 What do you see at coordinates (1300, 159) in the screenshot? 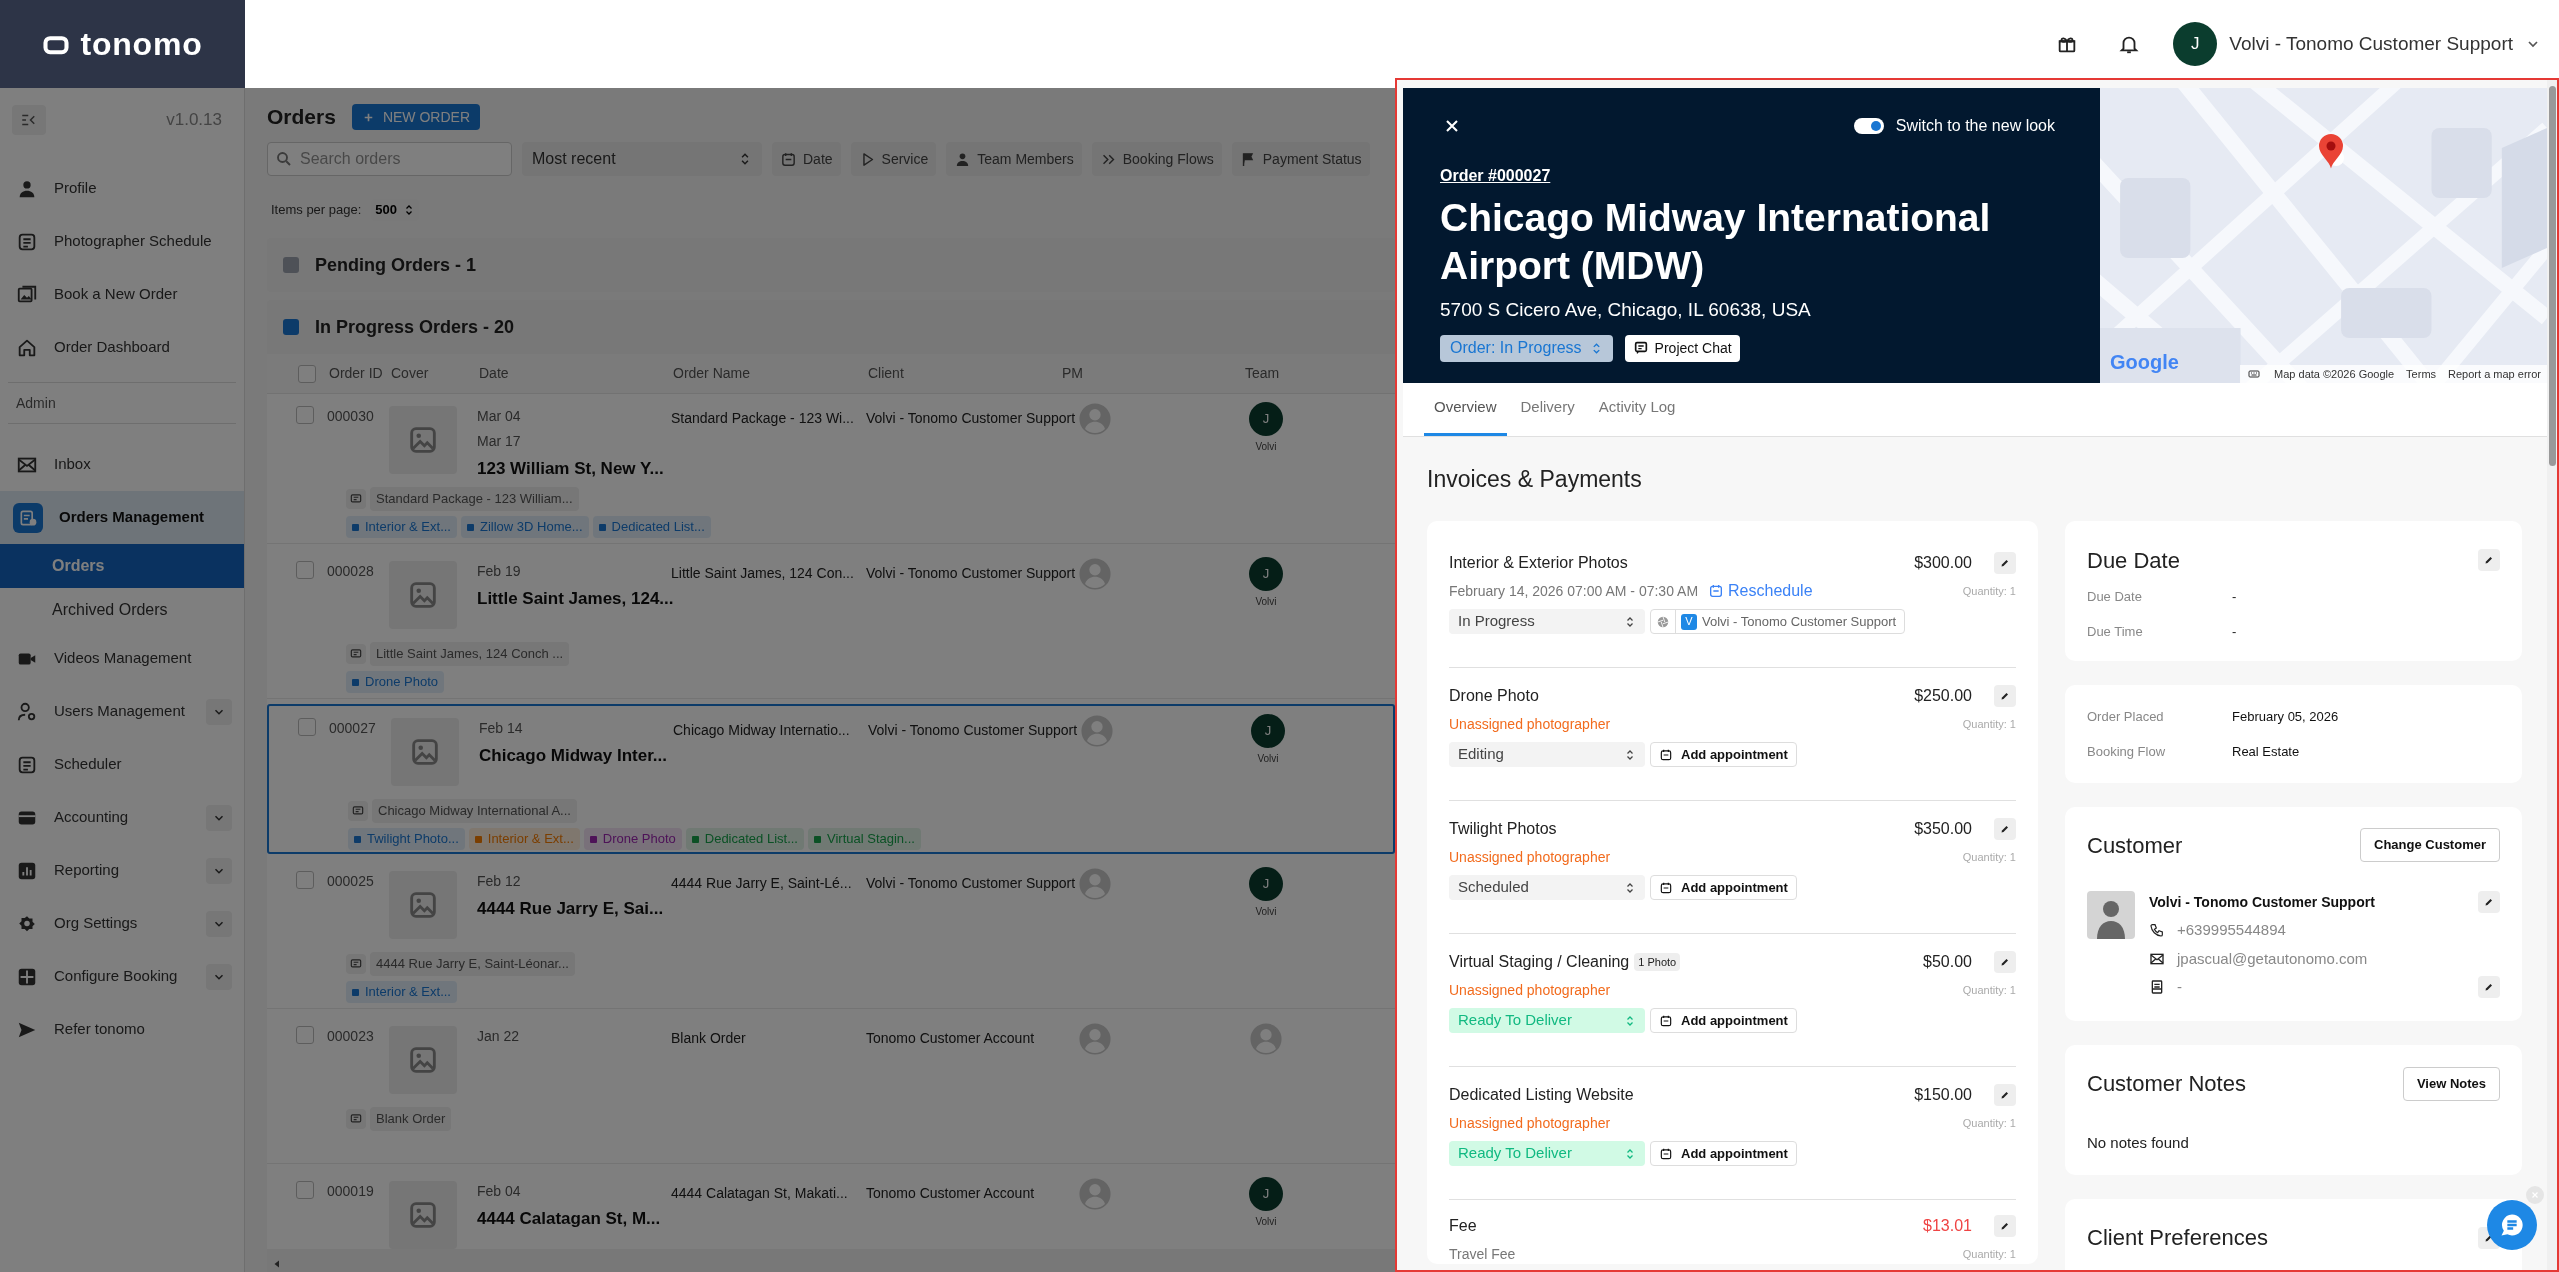
I see `filter-button: Payment Status` at bounding box center [1300, 159].